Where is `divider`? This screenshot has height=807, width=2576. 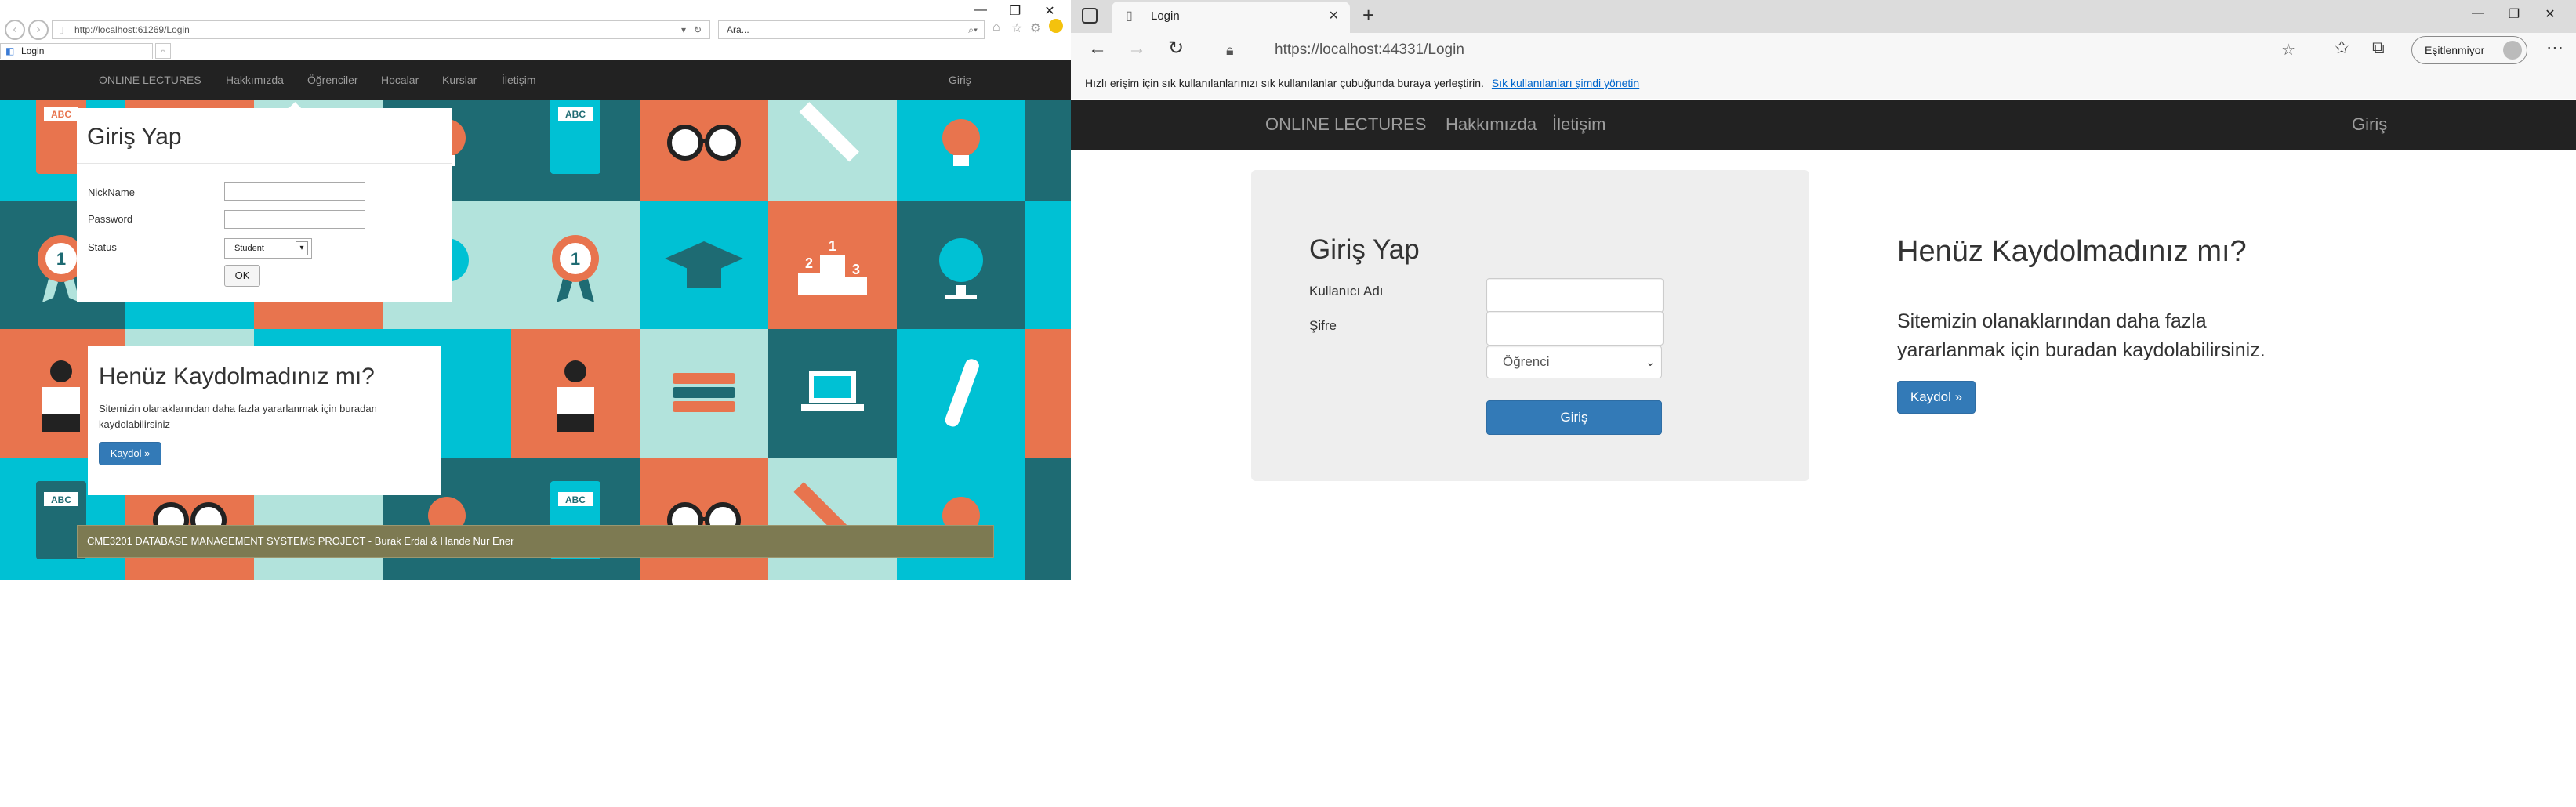
divider is located at coordinates (264, 163).